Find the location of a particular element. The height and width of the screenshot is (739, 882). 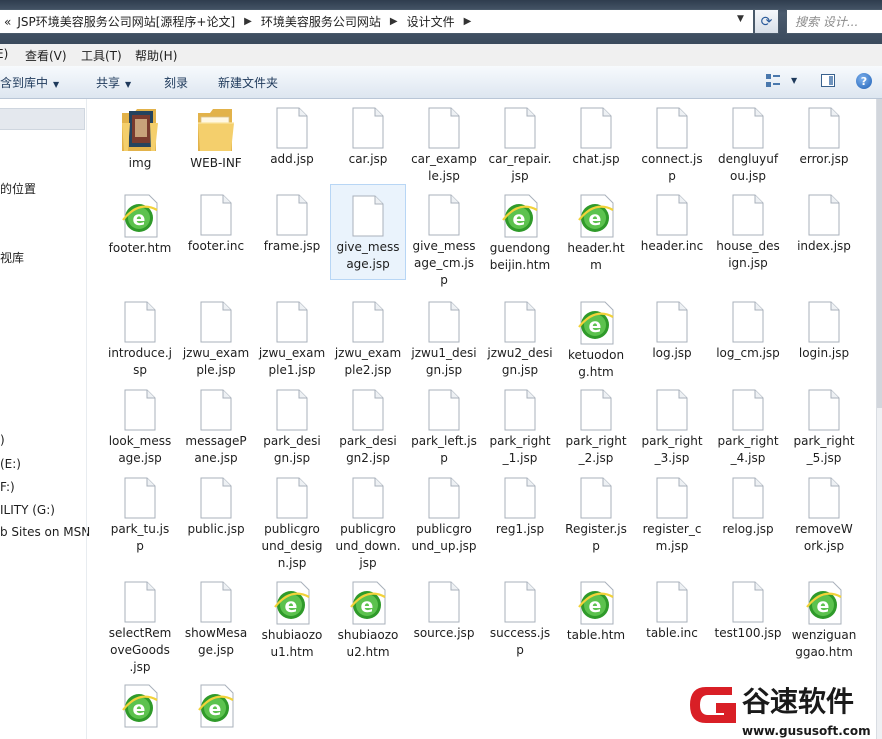

file-item: register_c m.jsp is located at coordinates (672, 516).